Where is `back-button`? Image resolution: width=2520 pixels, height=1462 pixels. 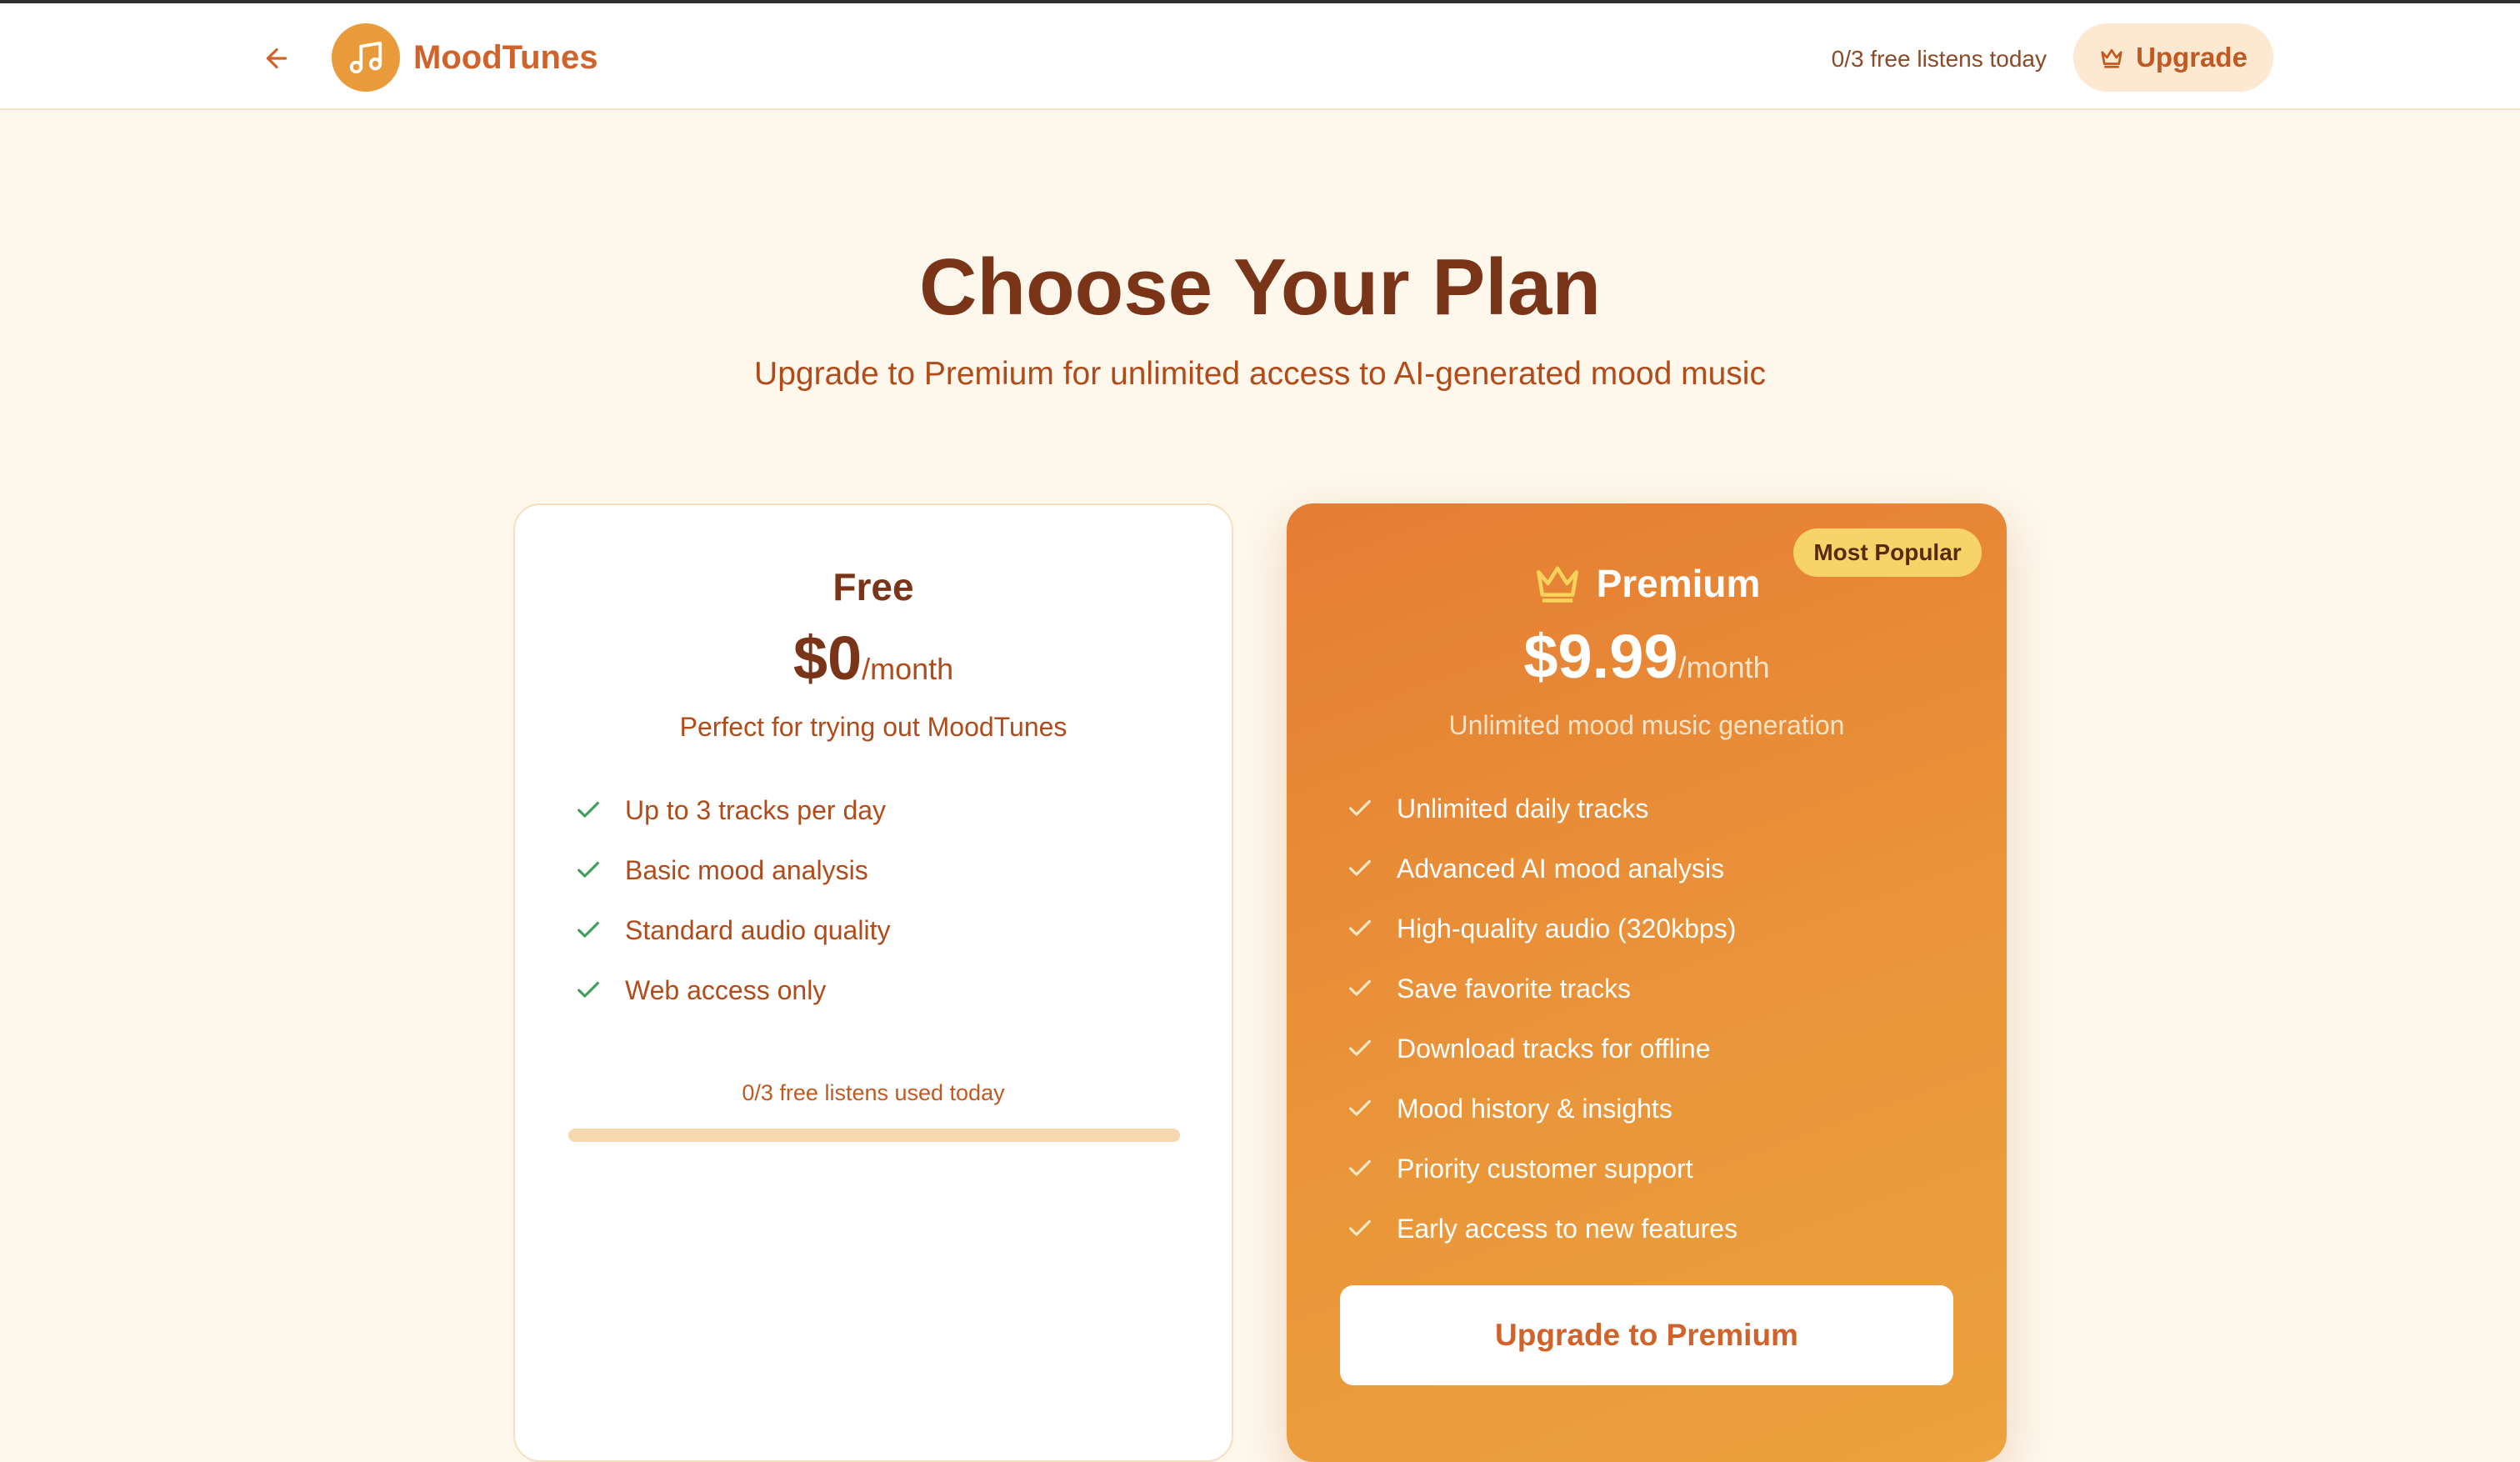
back-button is located at coordinates (276, 59).